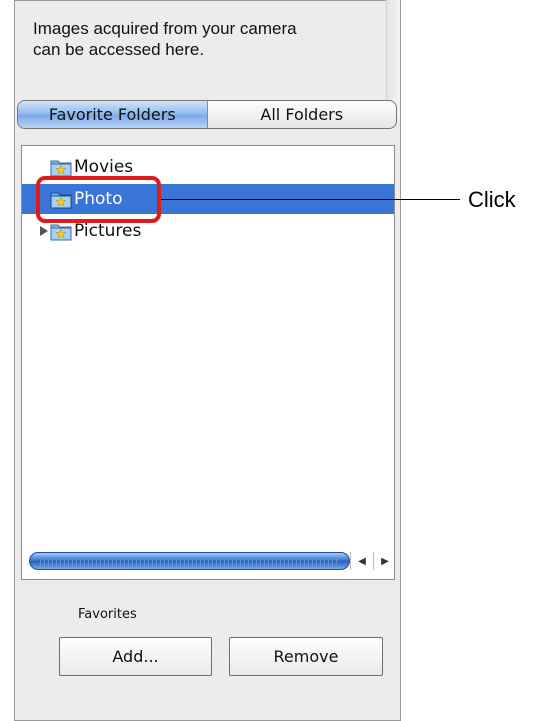 The height and width of the screenshot is (721, 541). What do you see at coordinates (361, 561) in the screenshot?
I see `scroll-left-icon: ◀` at bounding box center [361, 561].